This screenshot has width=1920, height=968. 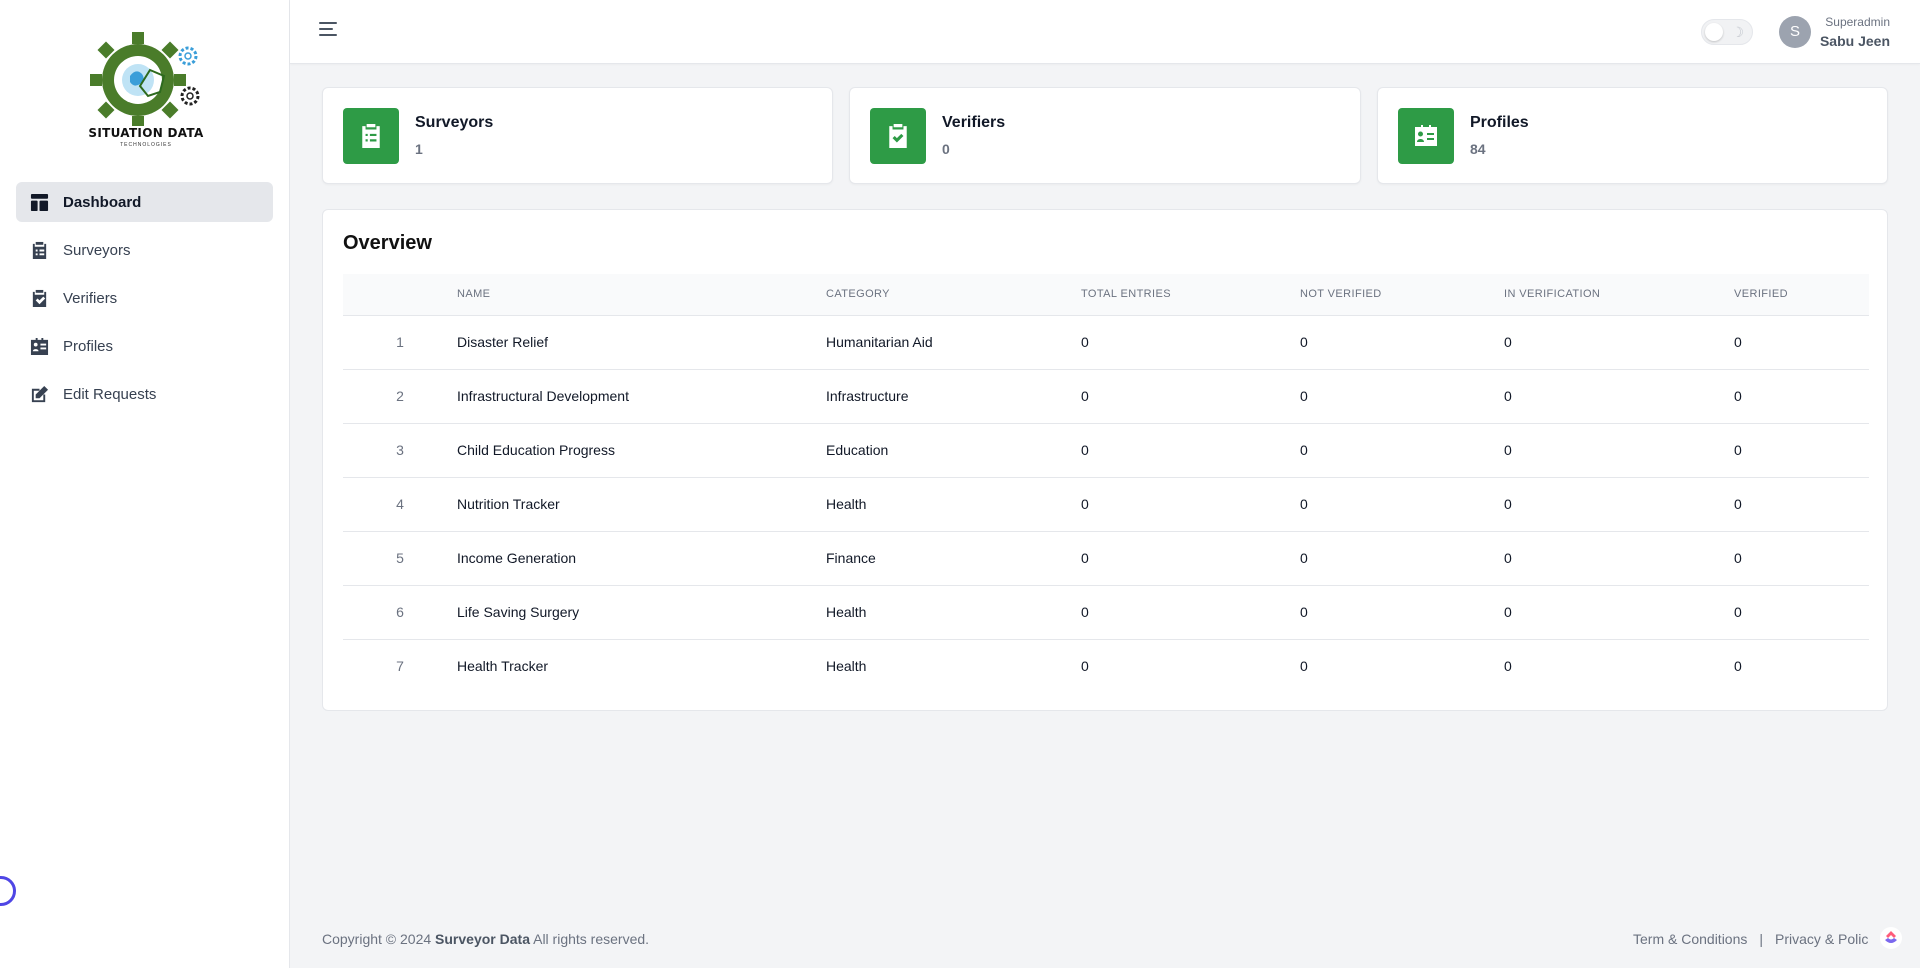 What do you see at coordinates (454, 122) in the screenshot?
I see `stat-title: Surveyors` at bounding box center [454, 122].